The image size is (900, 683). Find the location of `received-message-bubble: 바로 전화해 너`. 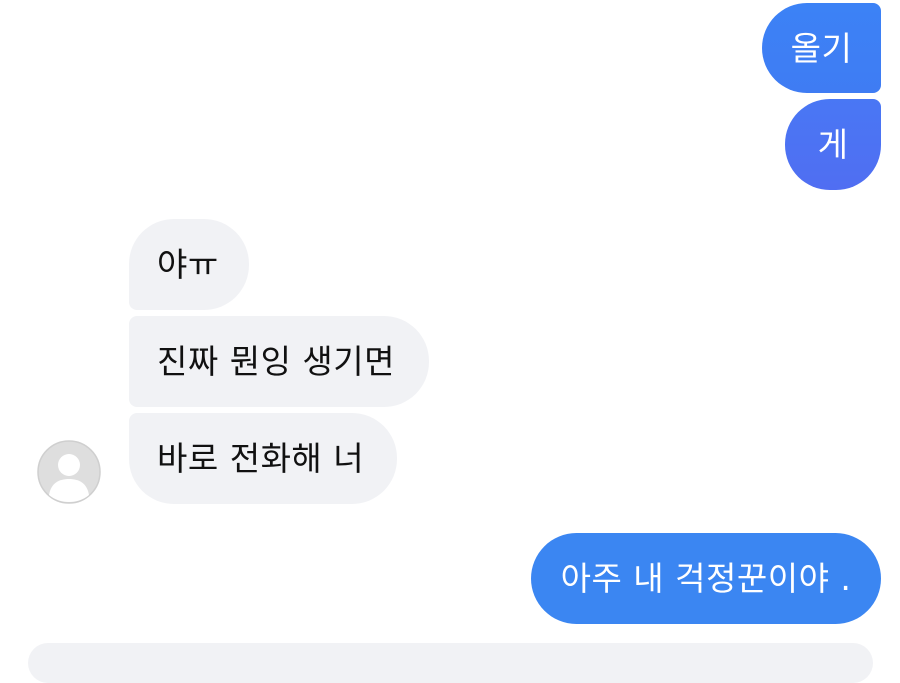

received-message-bubble: 바로 전화해 너 is located at coordinates (263, 458).